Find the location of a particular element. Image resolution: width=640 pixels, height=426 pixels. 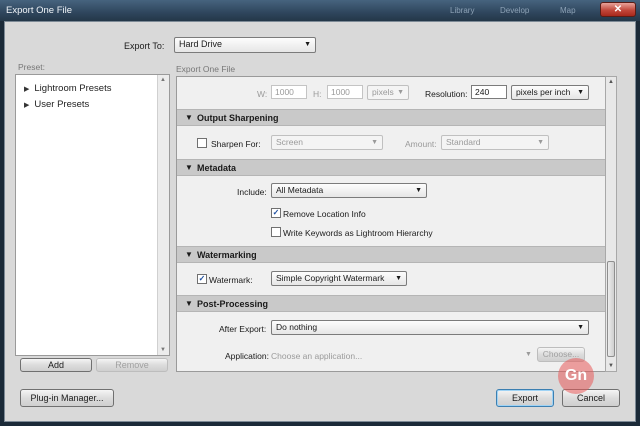

application-label: Application: is located at coordinates (247, 356).